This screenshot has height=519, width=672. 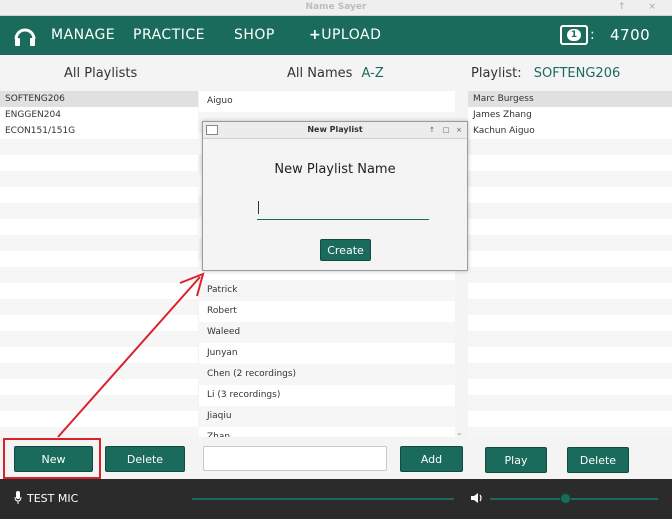 I want to click on playlist-name-input, so click(x=343, y=208).